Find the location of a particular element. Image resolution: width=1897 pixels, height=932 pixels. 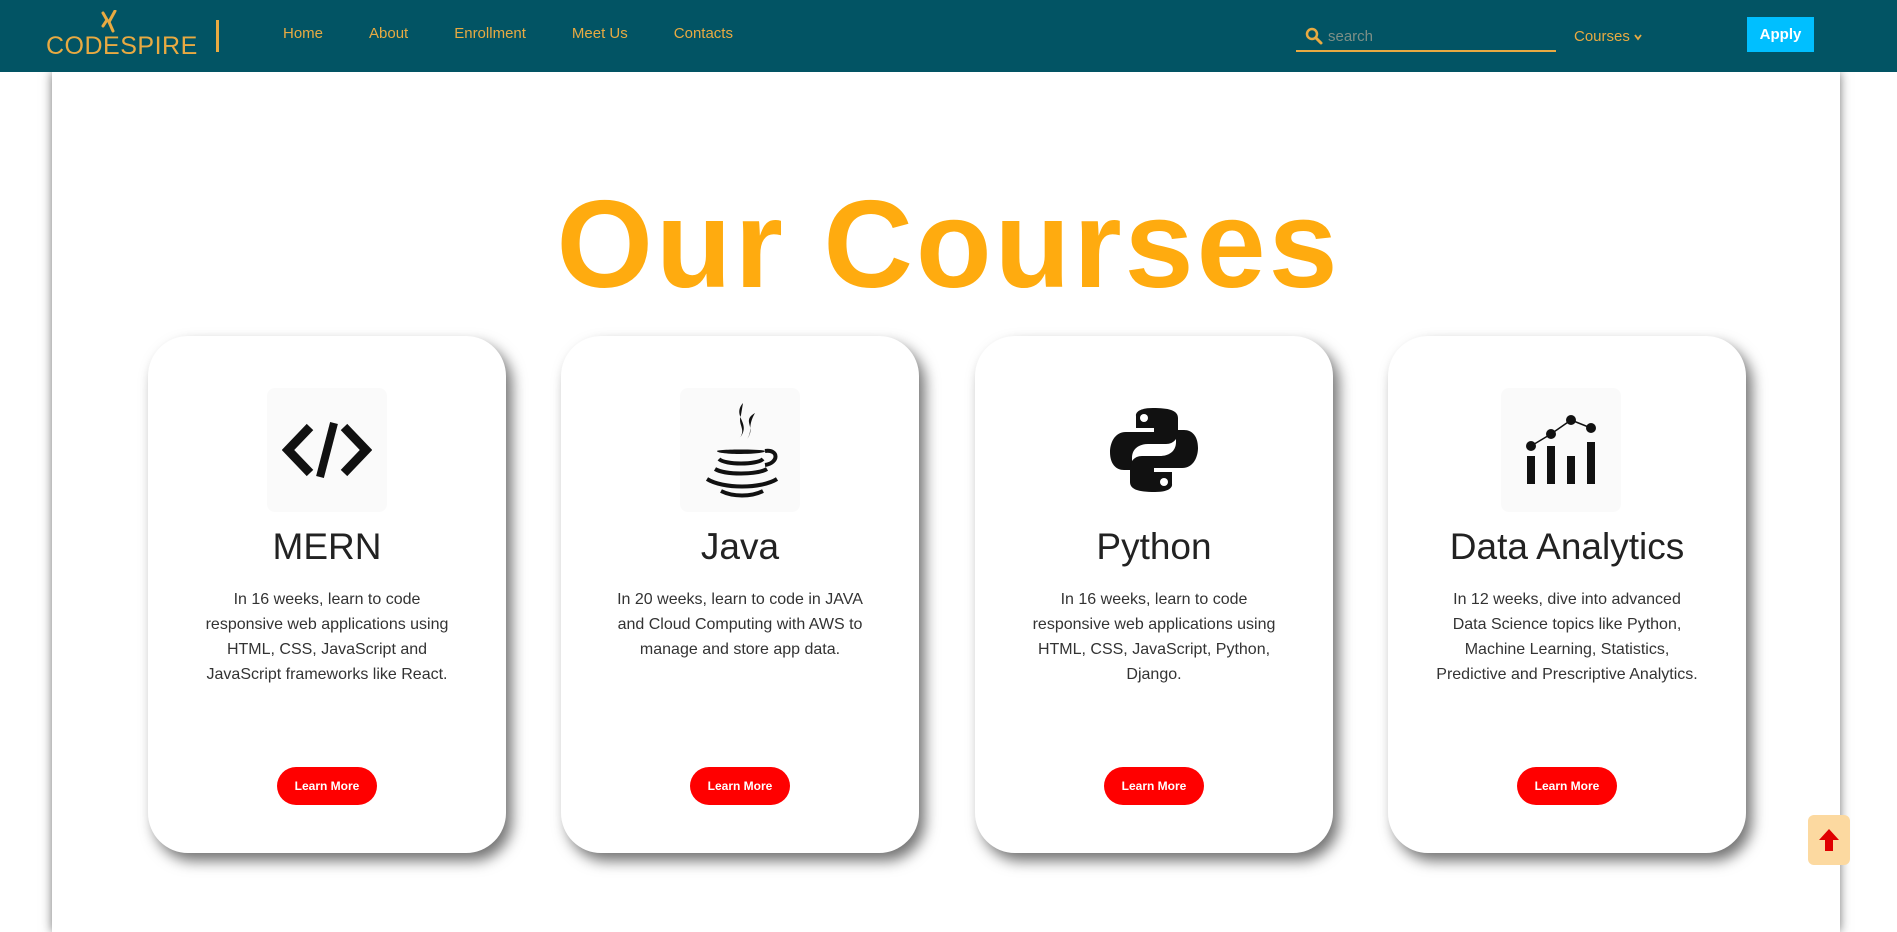

search-bar is located at coordinates (1426, 37).